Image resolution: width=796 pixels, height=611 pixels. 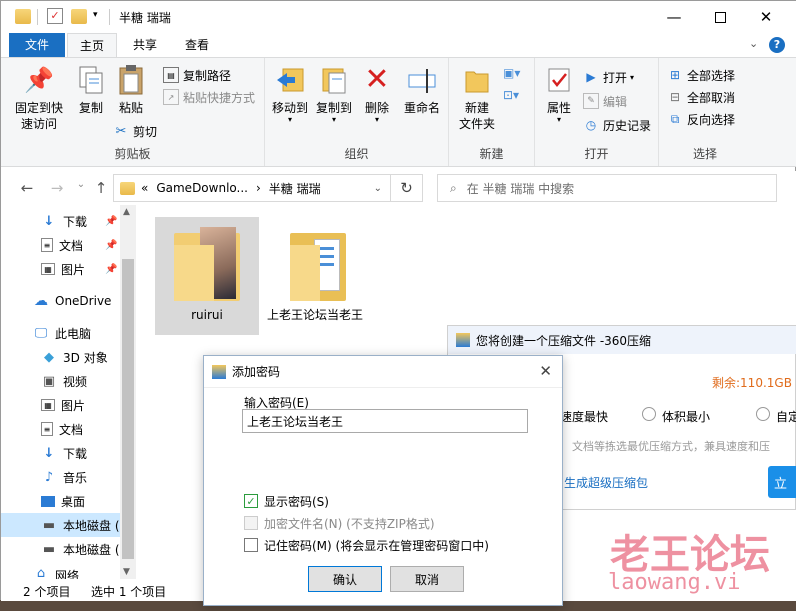 I want to click on new-folder-quick-icon, so click(x=79, y=16).